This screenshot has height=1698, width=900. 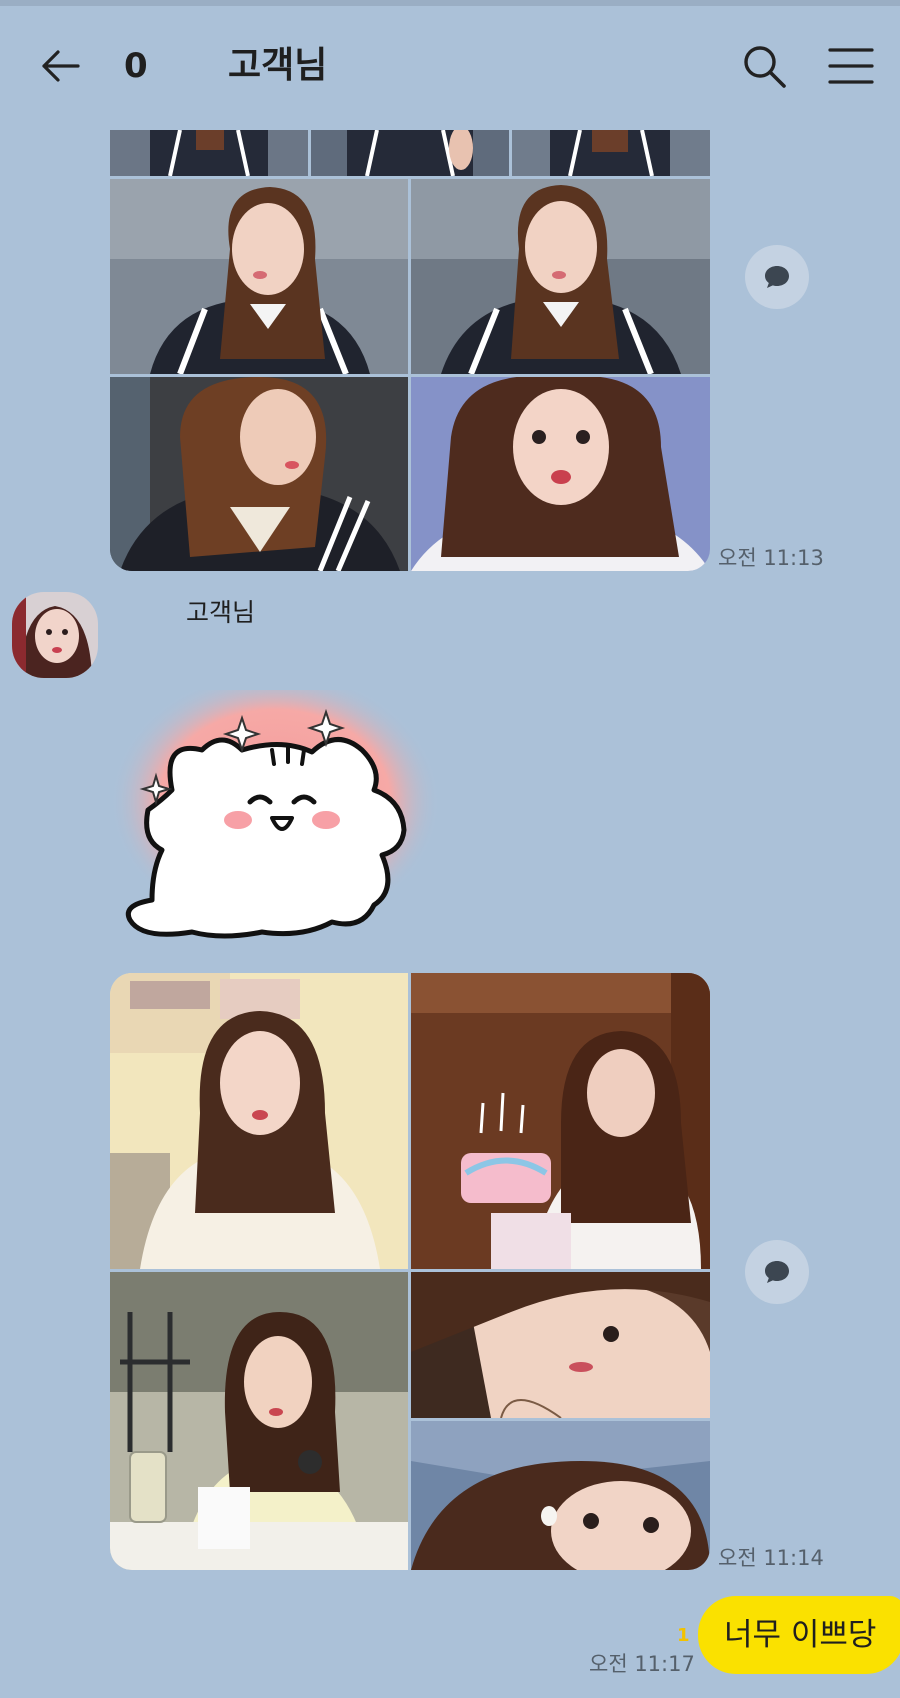 I want to click on message-time: 오전 11:13, so click(x=771, y=558).